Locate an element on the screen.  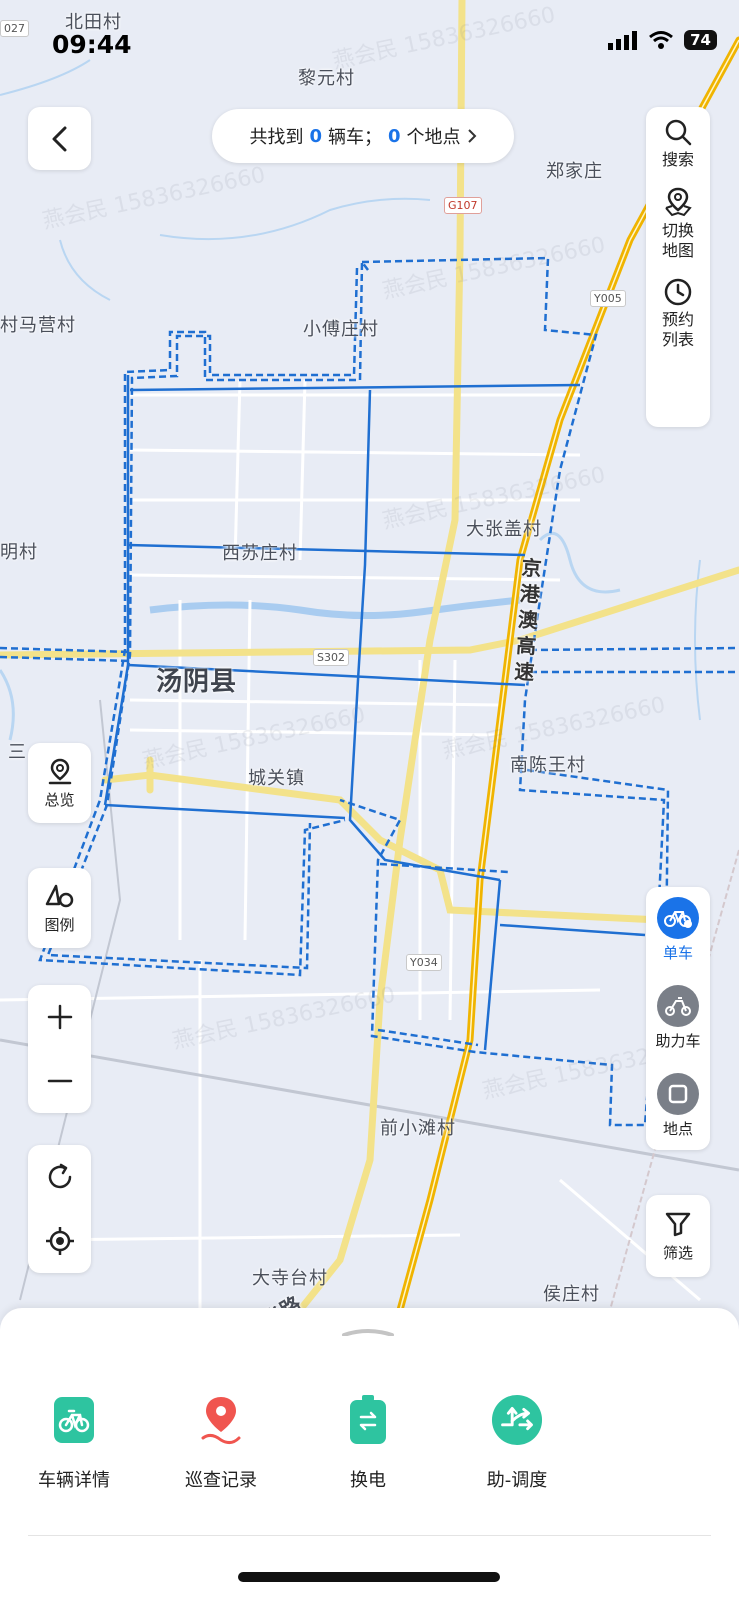
town-label: 城关镇 is located at coordinates (276, 778).